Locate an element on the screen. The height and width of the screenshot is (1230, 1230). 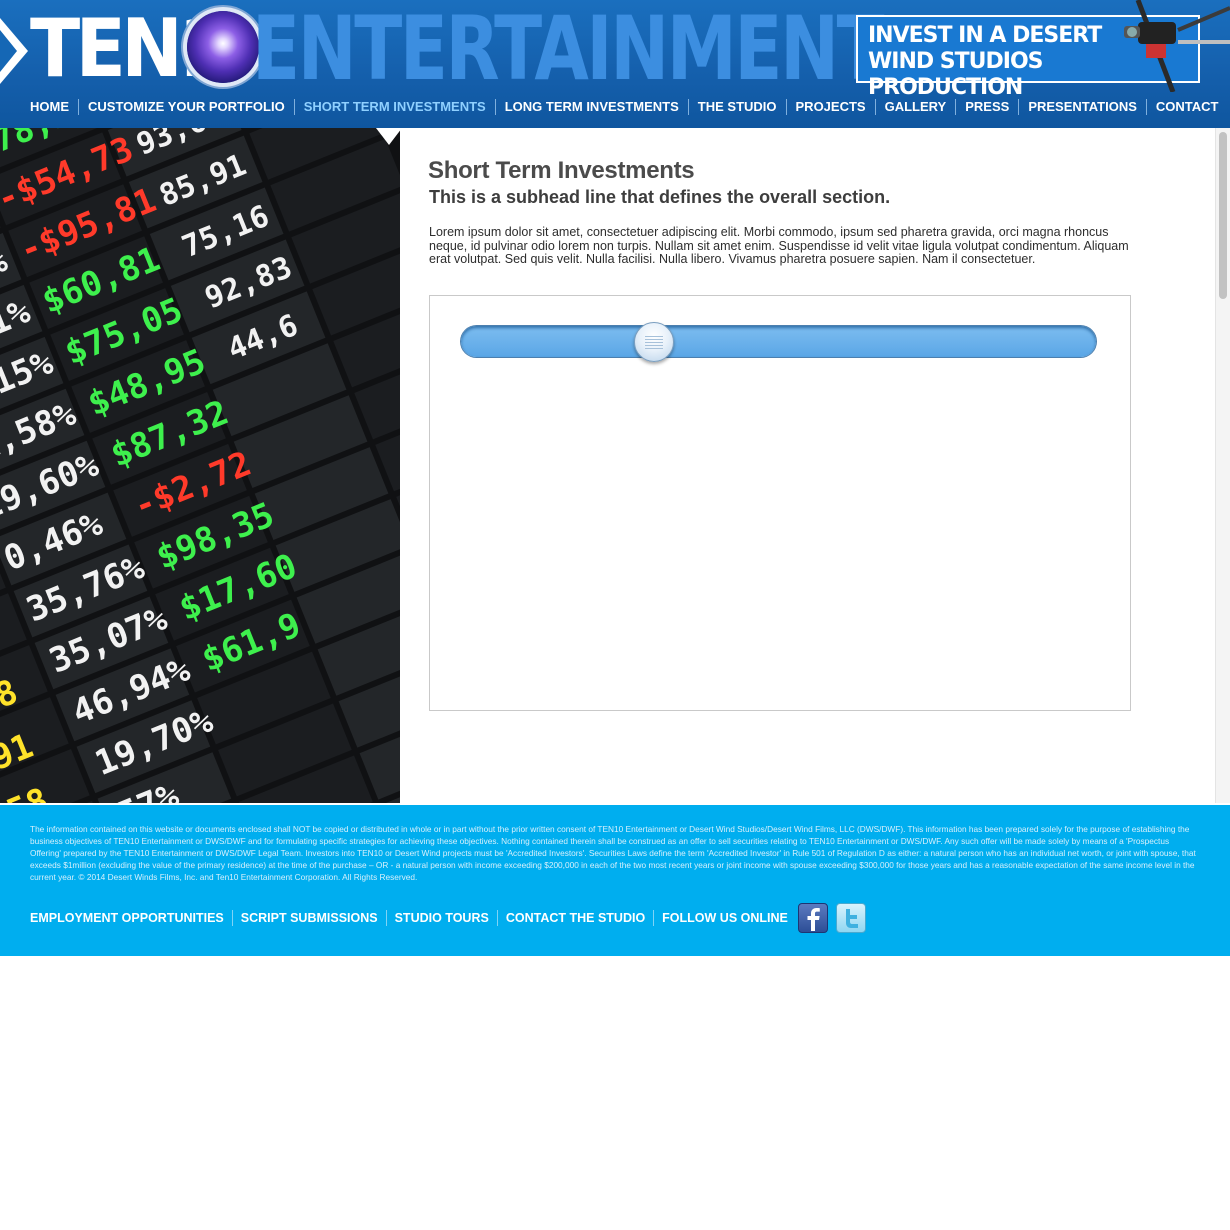
footer-link-studio-tours: STUDIO TOURS is located at coordinates (441, 918).